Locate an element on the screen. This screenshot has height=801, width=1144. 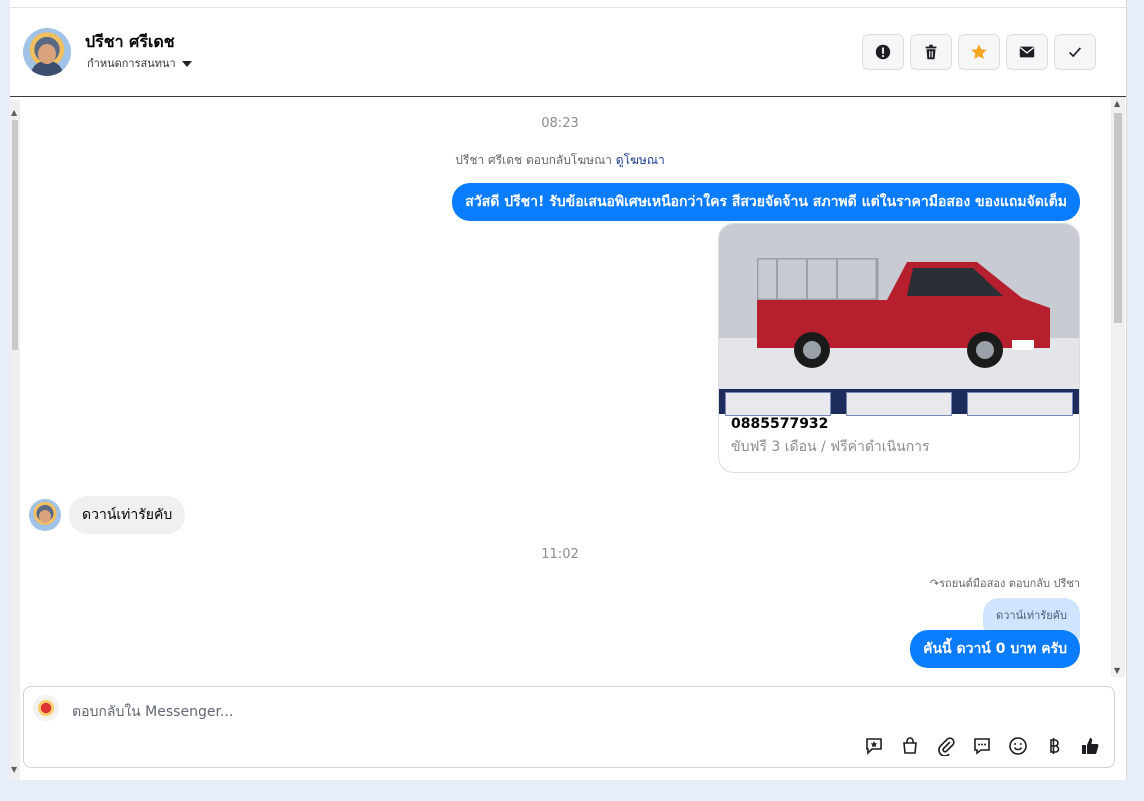
card-phone: 0885577932 is located at coordinates (780, 424).